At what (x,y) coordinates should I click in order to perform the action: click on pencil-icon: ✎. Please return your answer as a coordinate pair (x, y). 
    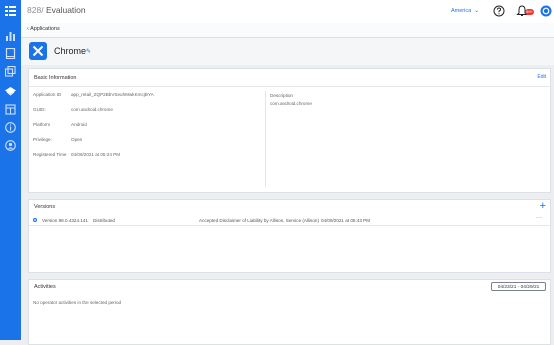
    Looking at the image, I should click on (88, 51).